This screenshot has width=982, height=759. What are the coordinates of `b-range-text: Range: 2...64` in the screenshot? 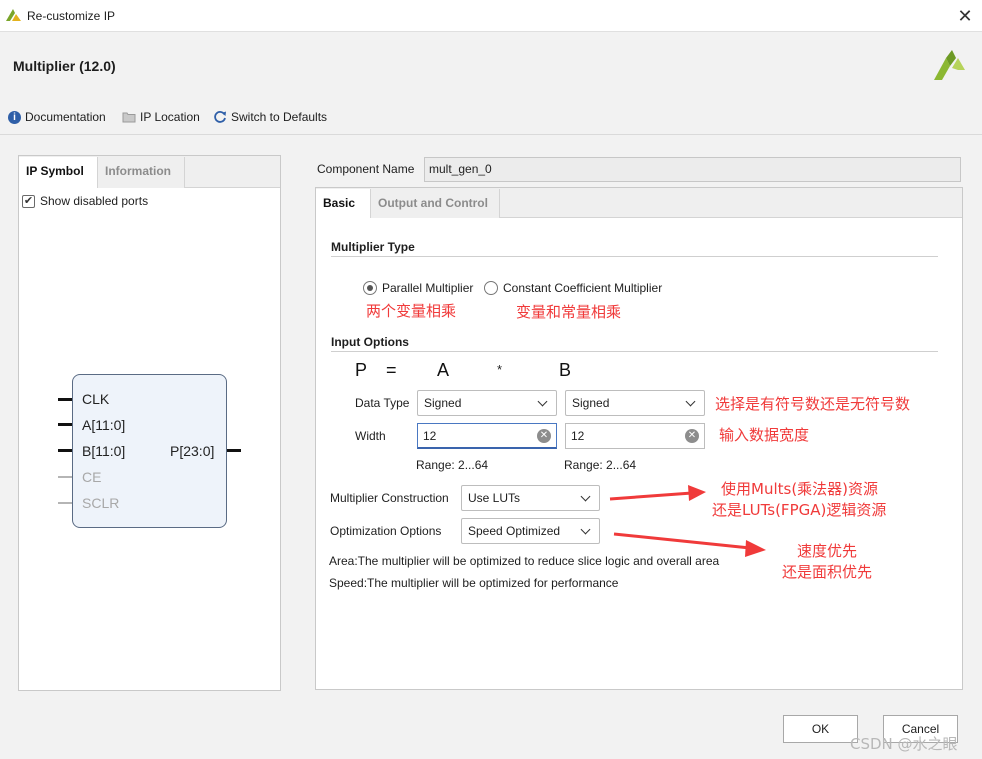 It's located at (600, 465).